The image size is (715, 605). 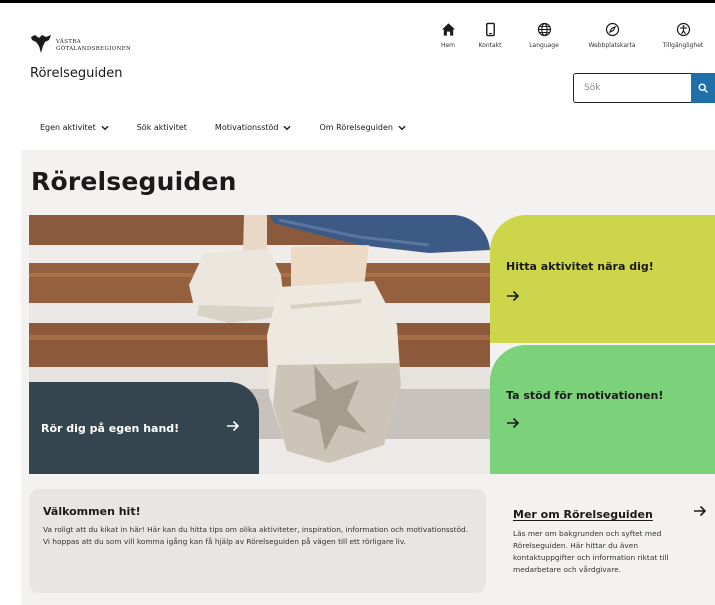 I want to click on nav-item-motivationsstod: Motivationsstöd, so click(x=253, y=127).